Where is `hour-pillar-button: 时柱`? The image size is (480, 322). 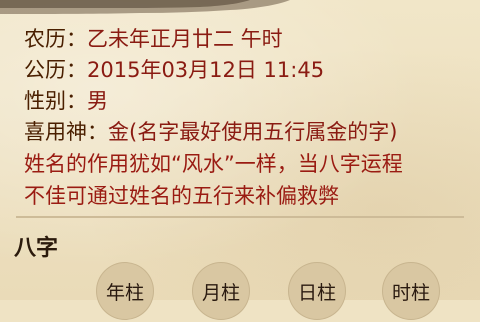 hour-pillar-button: 时柱 is located at coordinates (411, 291).